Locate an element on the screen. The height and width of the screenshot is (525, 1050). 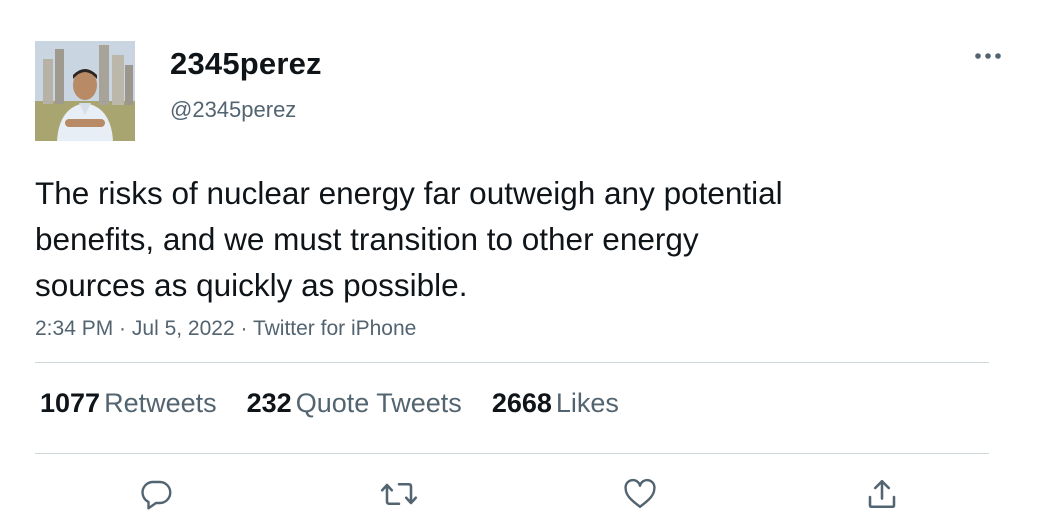
tweet-actions is located at coordinates (525, 494).